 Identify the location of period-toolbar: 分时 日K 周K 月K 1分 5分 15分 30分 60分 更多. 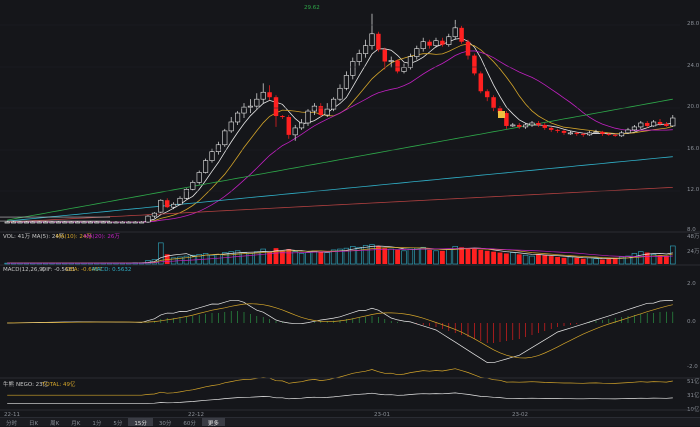
(350, 422).